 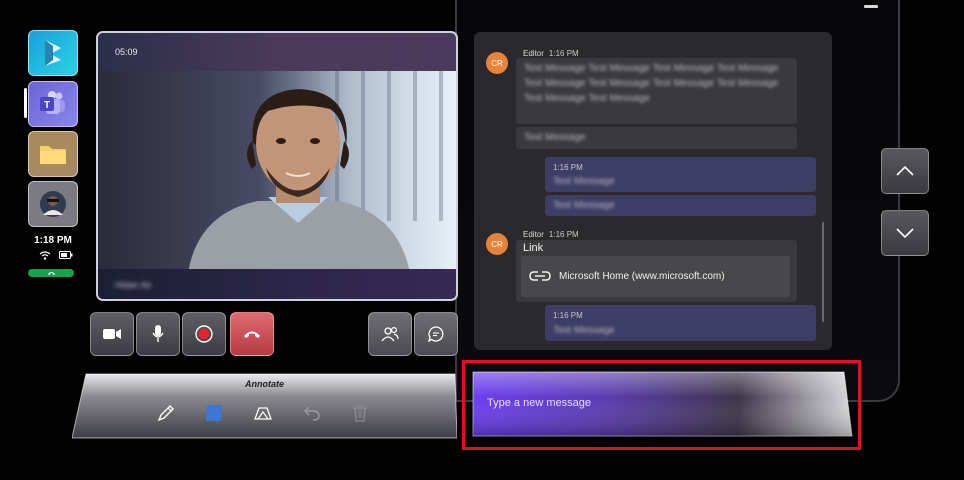 I want to click on contact-avatar-icon, so click(x=53, y=204).